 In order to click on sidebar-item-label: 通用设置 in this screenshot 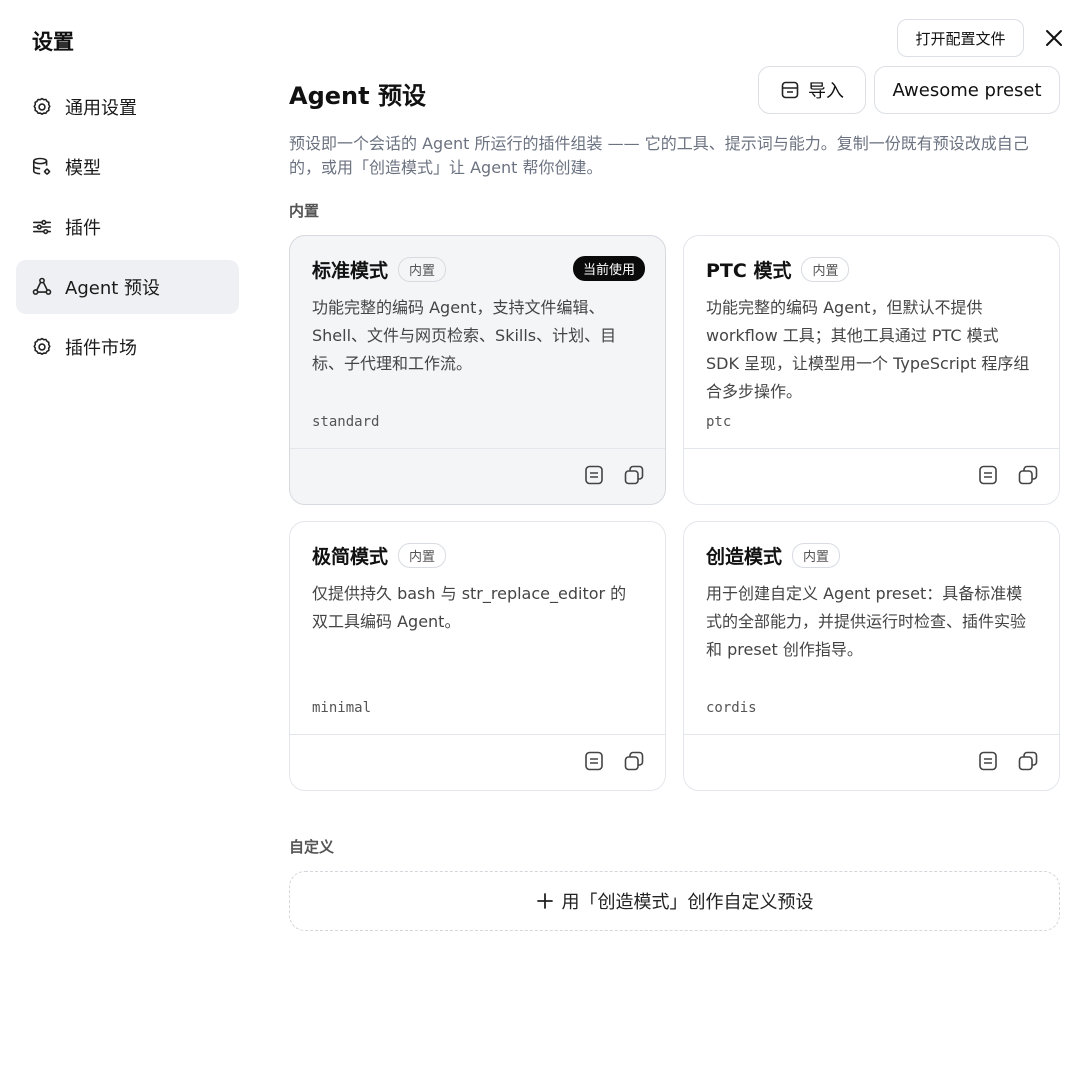, I will do `click(101, 108)`.